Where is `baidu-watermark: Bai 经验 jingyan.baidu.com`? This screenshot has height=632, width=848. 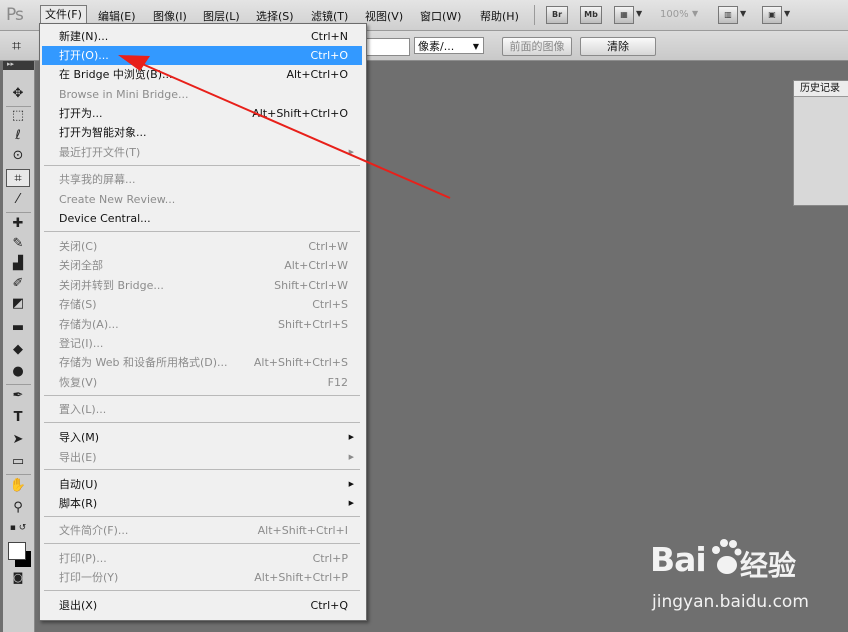
baidu-watermark: Bai 经验 jingyan.baidu.com is located at coordinates (745, 579).